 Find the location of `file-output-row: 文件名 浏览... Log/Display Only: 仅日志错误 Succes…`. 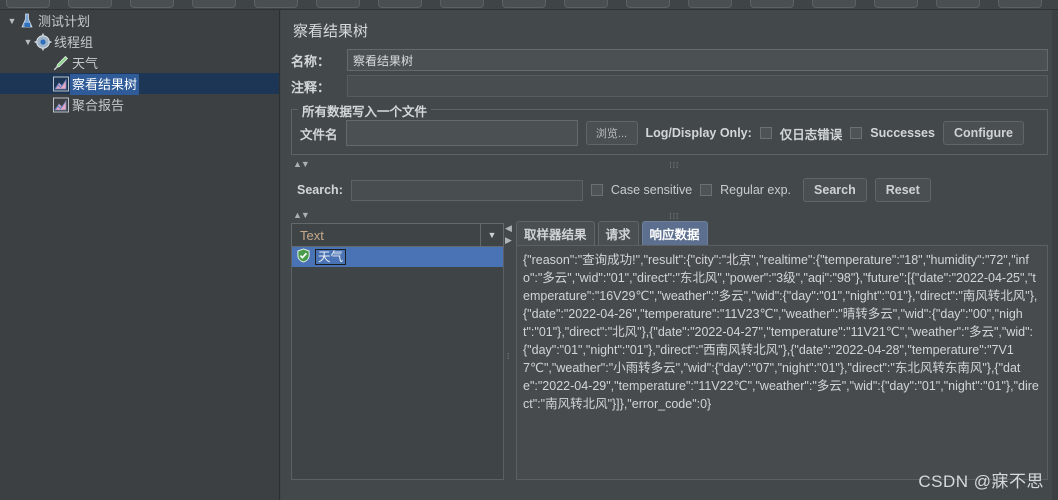

file-output-row: 文件名 浏览... Log/Display Only: 仅日志错误 Succes… is located at coordinates (669, 133).